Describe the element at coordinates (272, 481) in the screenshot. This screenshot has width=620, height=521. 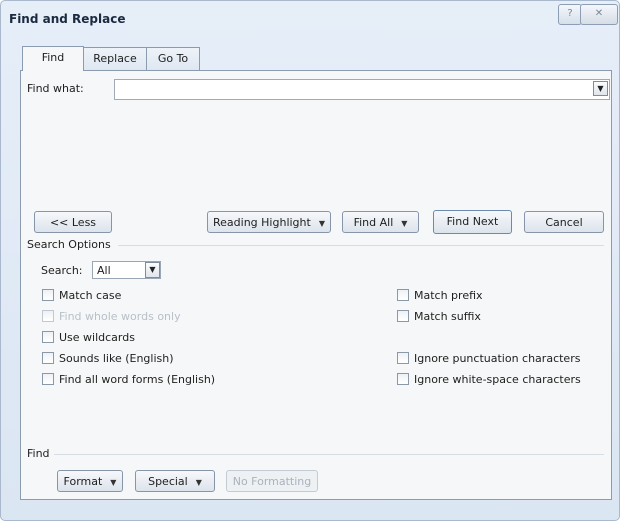
I see `no-formatting-button: No Formatting` at that location.